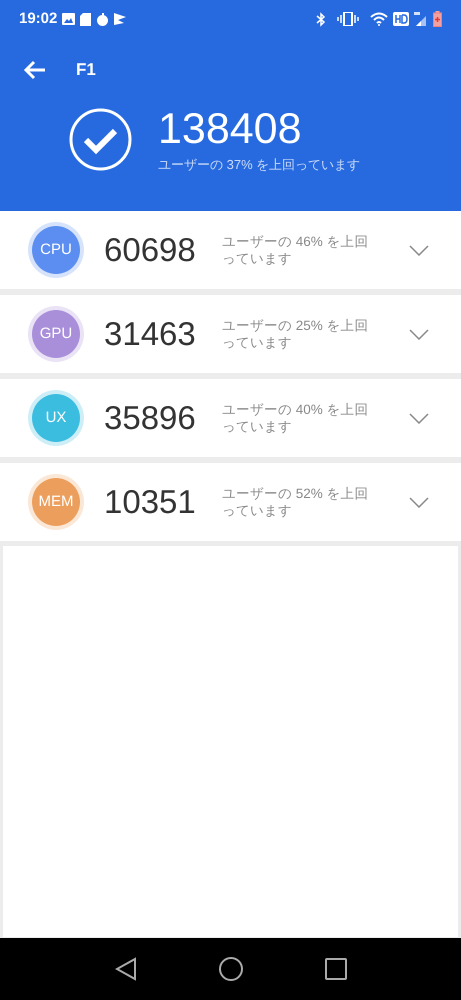 Image resolution: width=461 pixels, height=1000 pixels. Describe the element at coordinates (379, 19) in the screenshot. I see `wifi-icon` at that location.